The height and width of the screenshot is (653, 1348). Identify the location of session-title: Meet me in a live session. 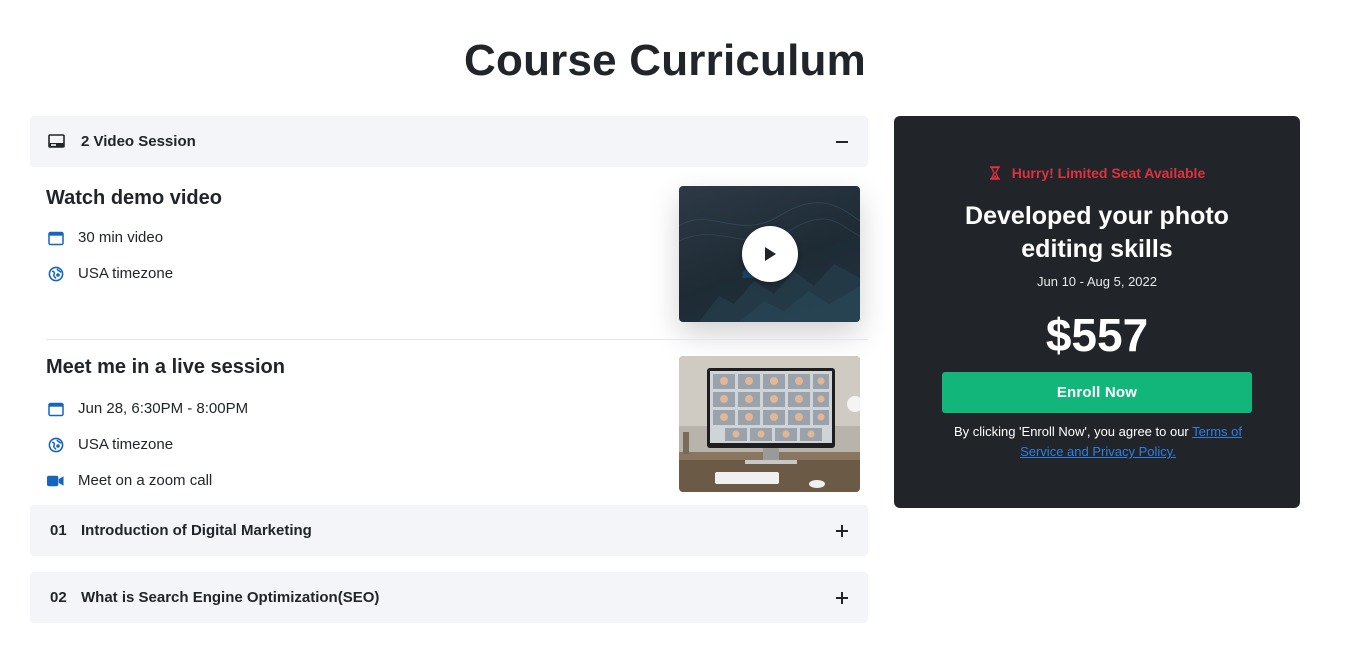
(165, 367).